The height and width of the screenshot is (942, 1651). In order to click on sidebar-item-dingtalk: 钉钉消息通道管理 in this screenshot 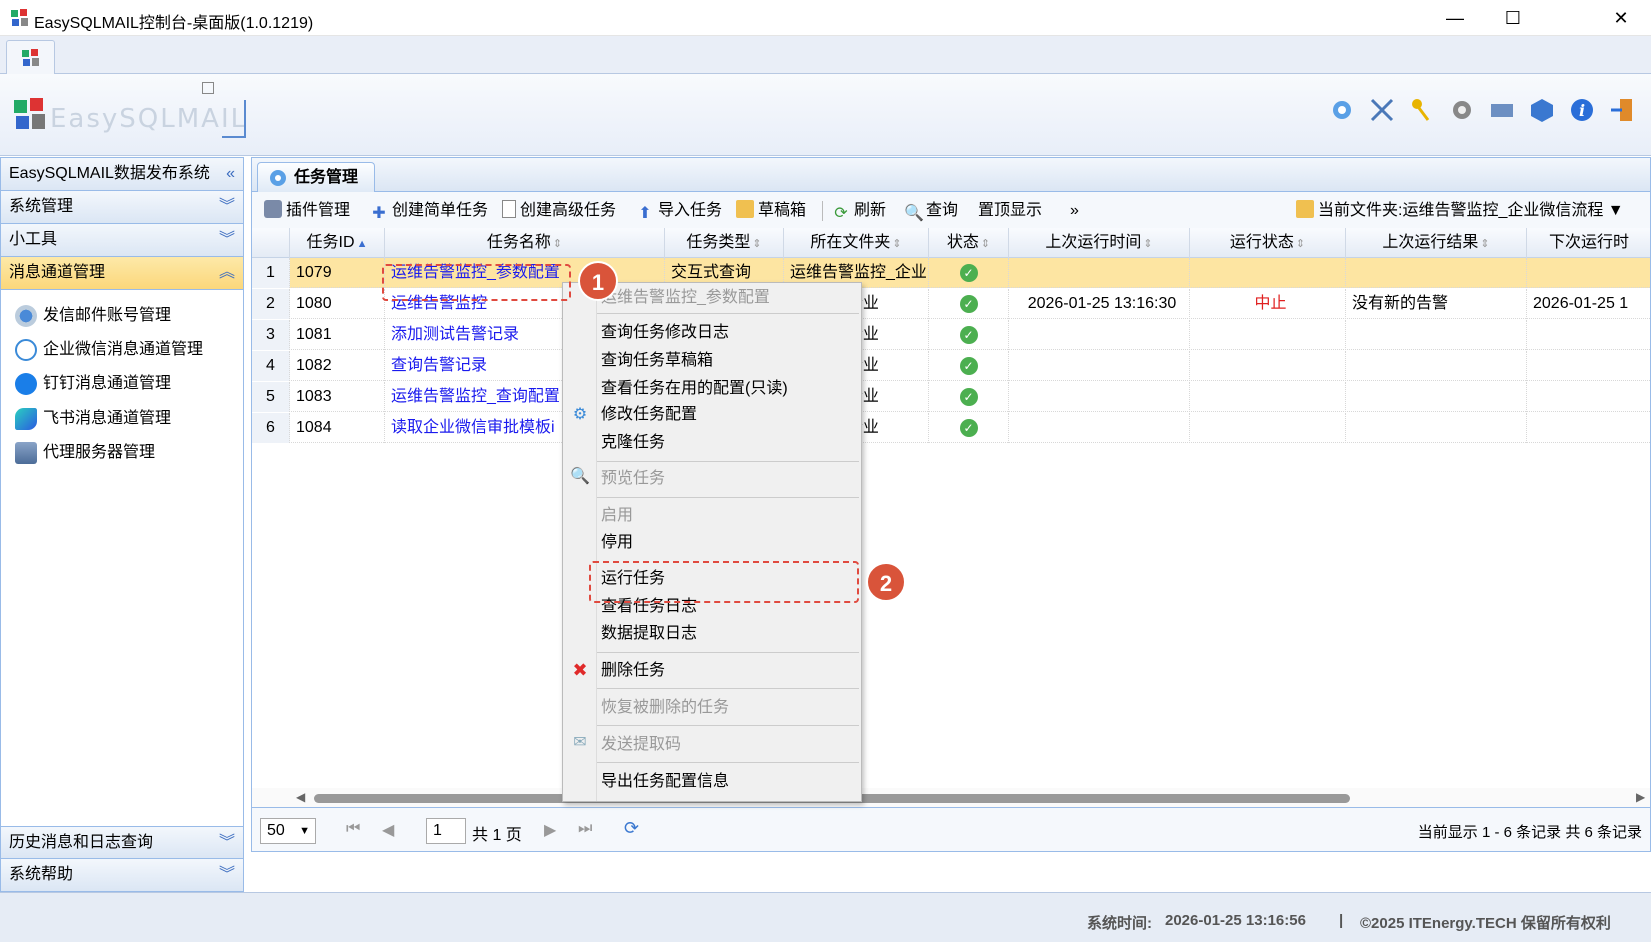, I will do `click(93, 384)`.